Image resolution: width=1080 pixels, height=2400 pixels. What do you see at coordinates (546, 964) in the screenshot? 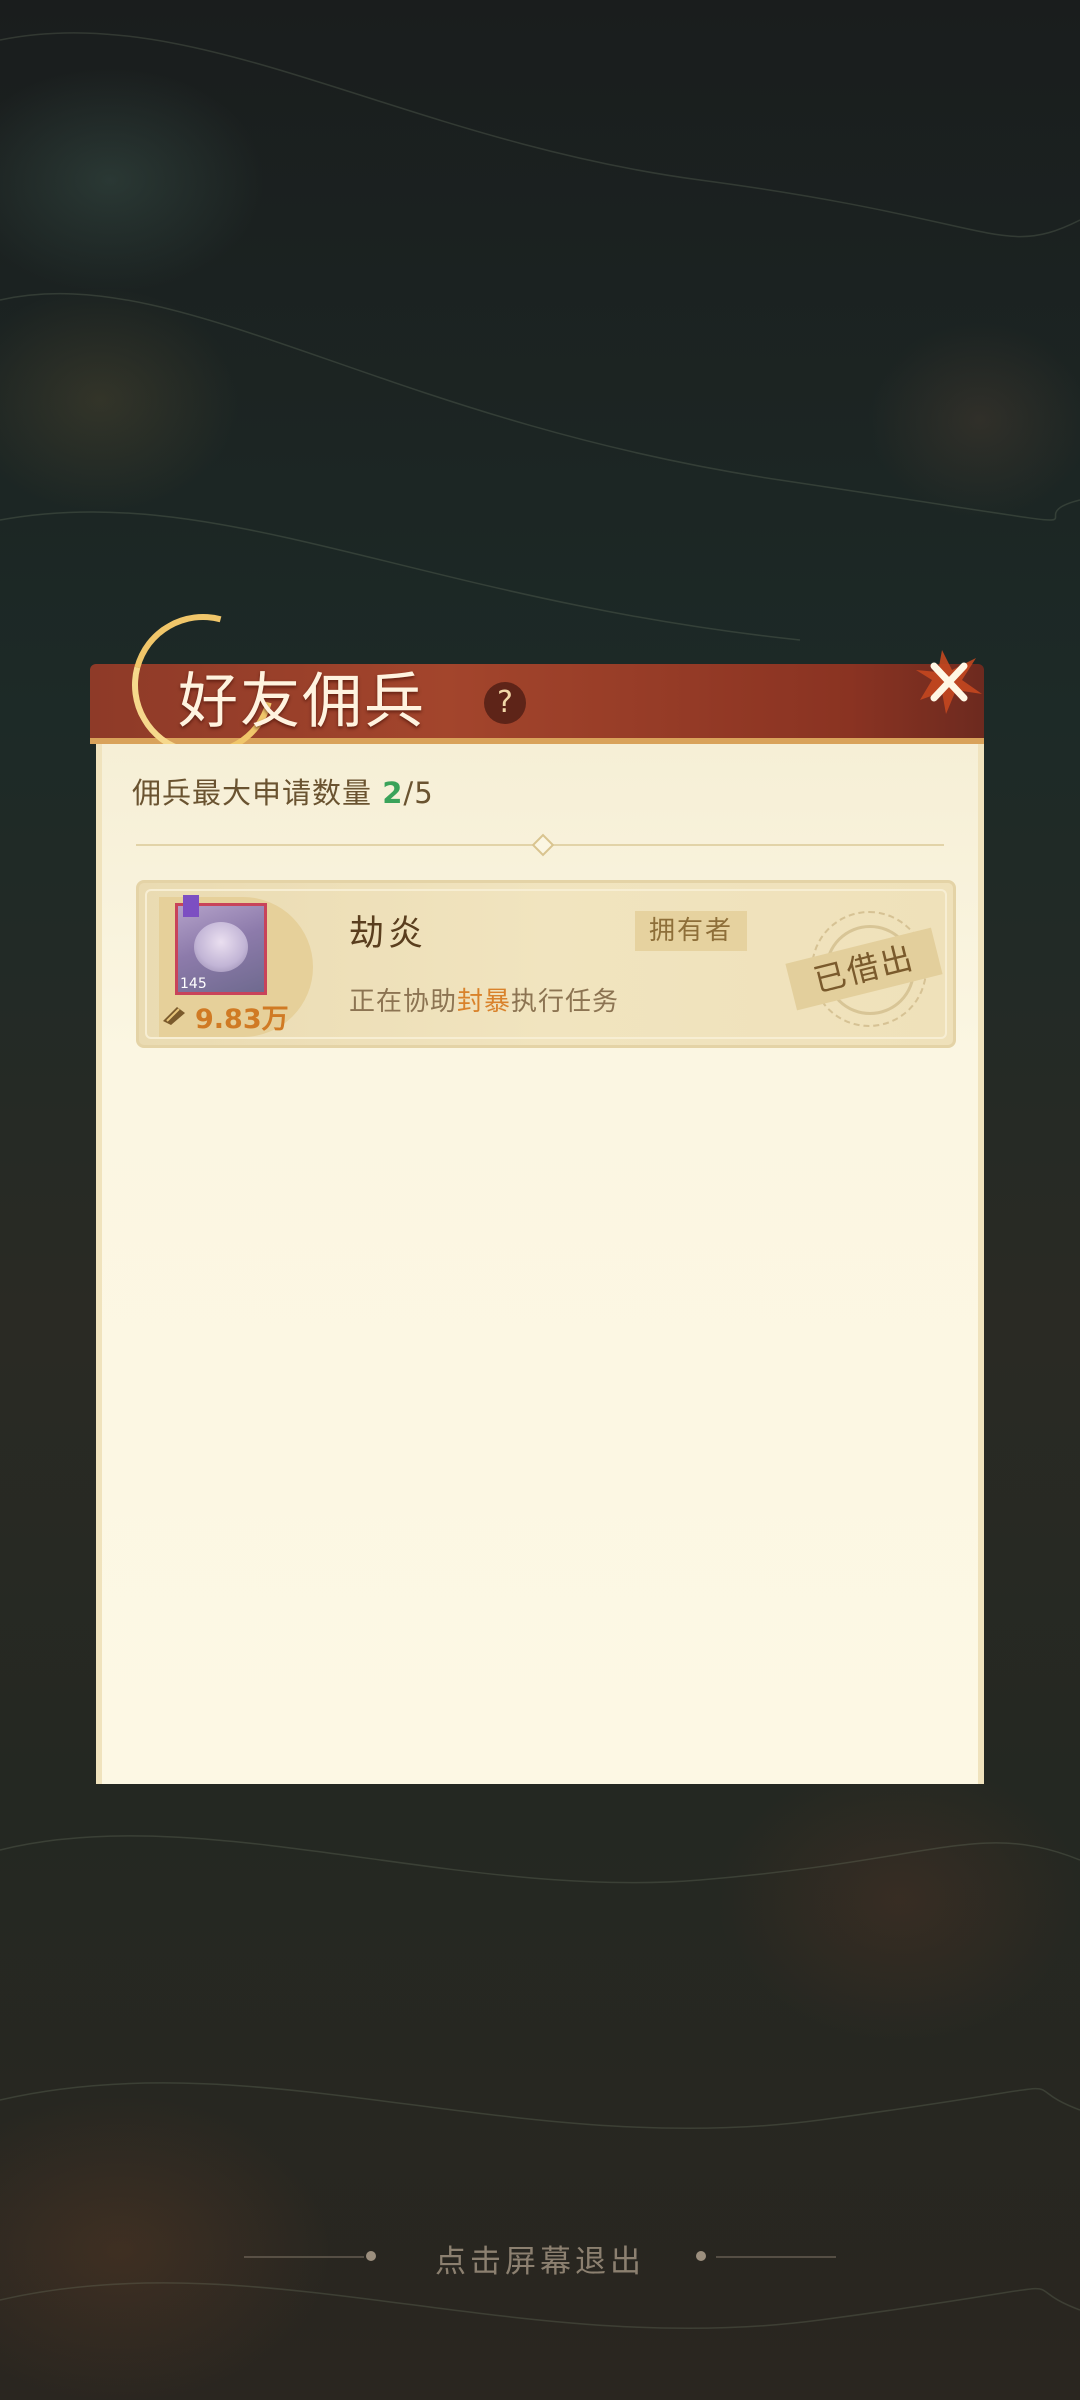
I see `mercenary-card: 145 9.83万 劫炎 拥有者 正在协助封暴执行任务 已借出` at bounding box center [546, 964].